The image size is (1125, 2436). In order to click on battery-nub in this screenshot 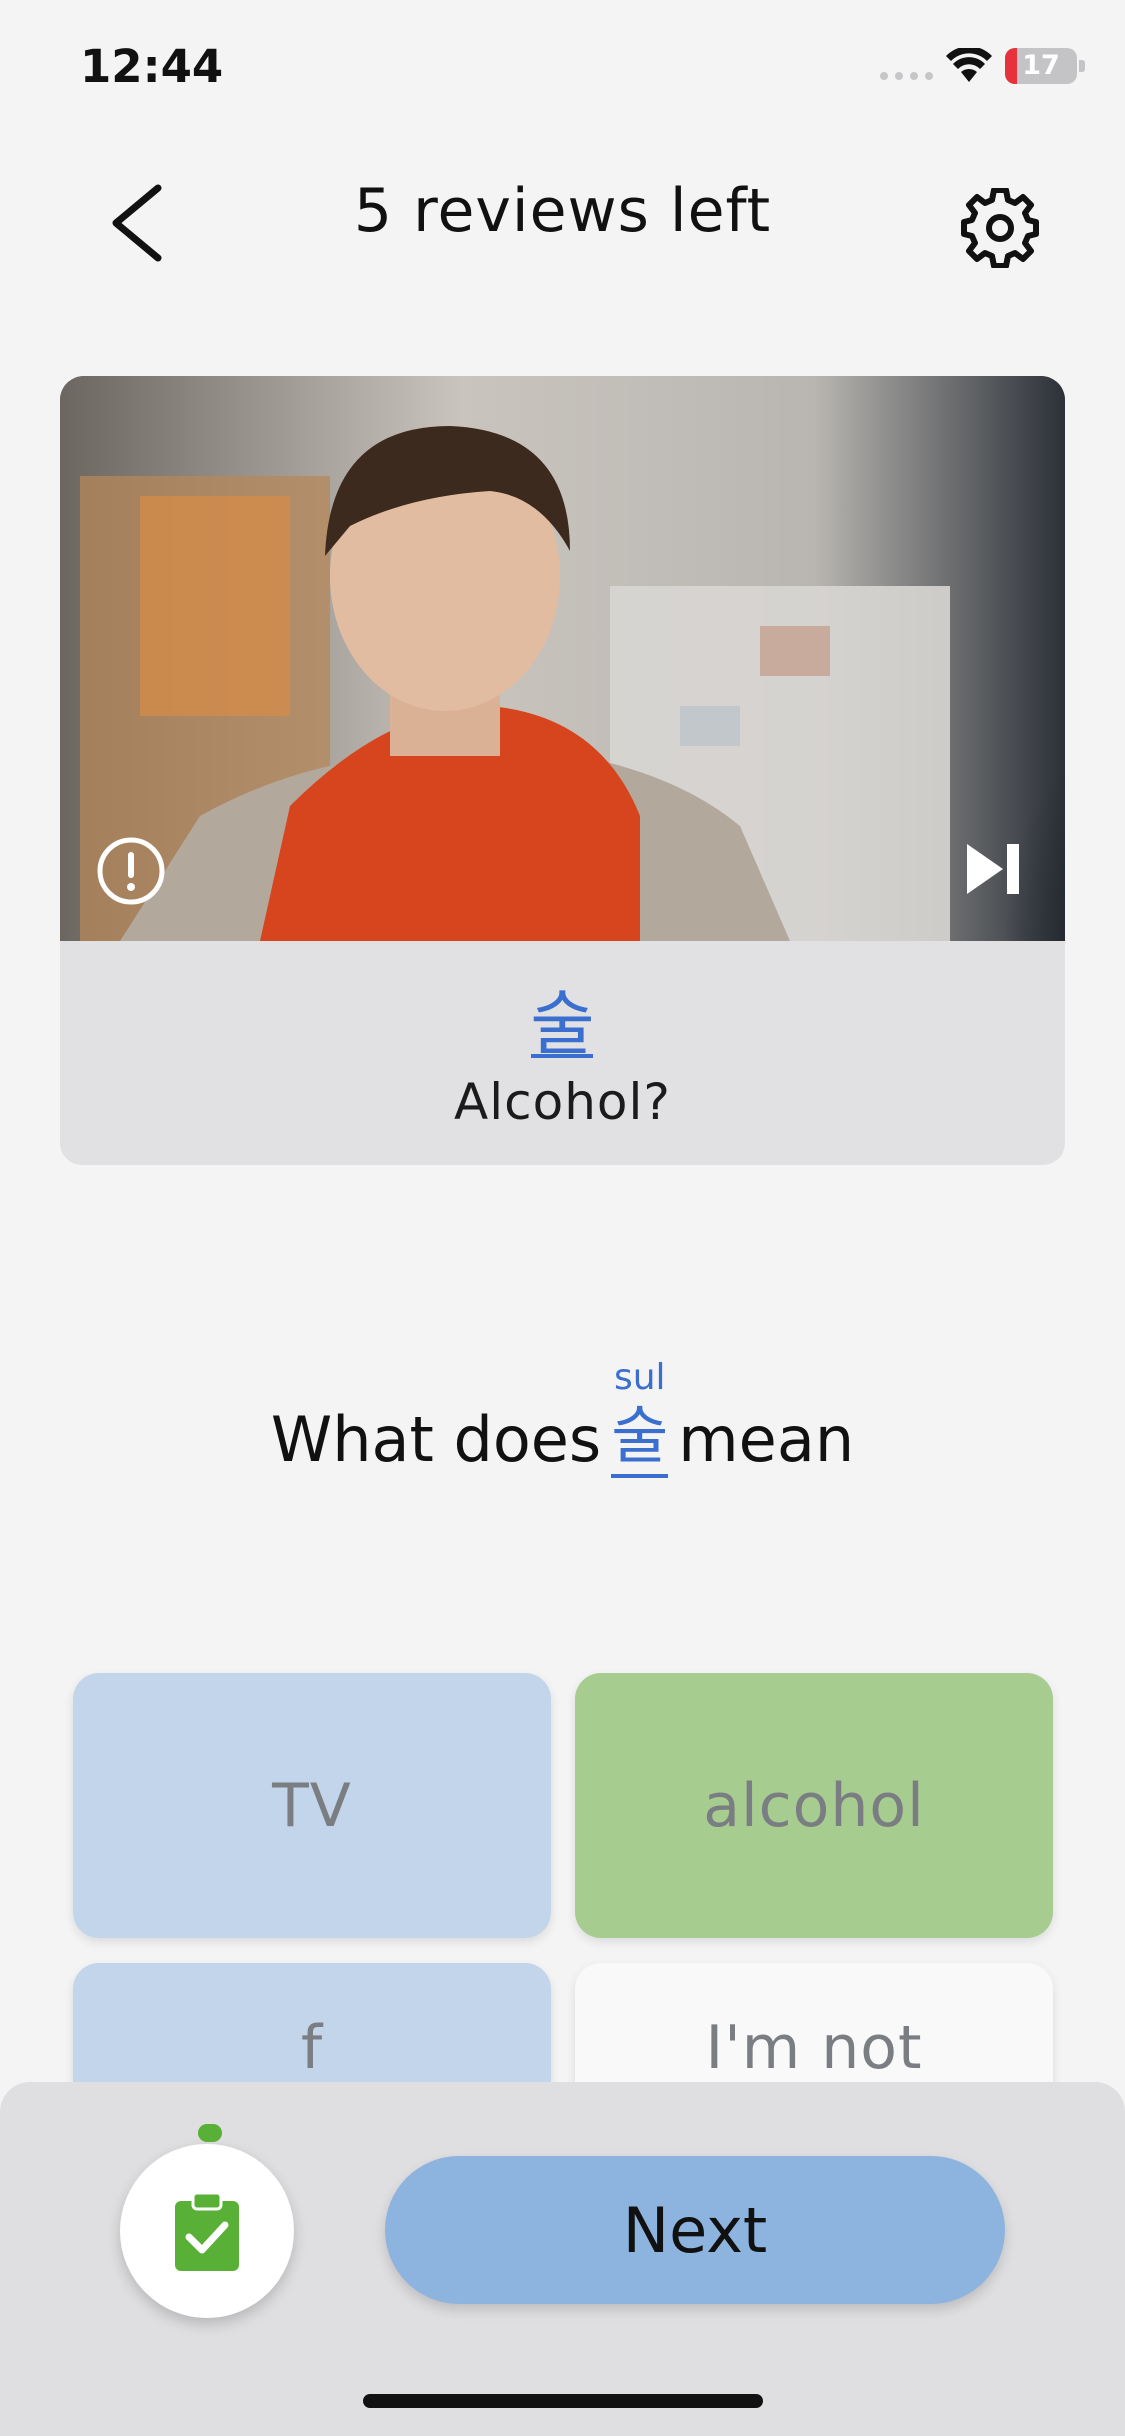, I will do `click(1082, 66)`.